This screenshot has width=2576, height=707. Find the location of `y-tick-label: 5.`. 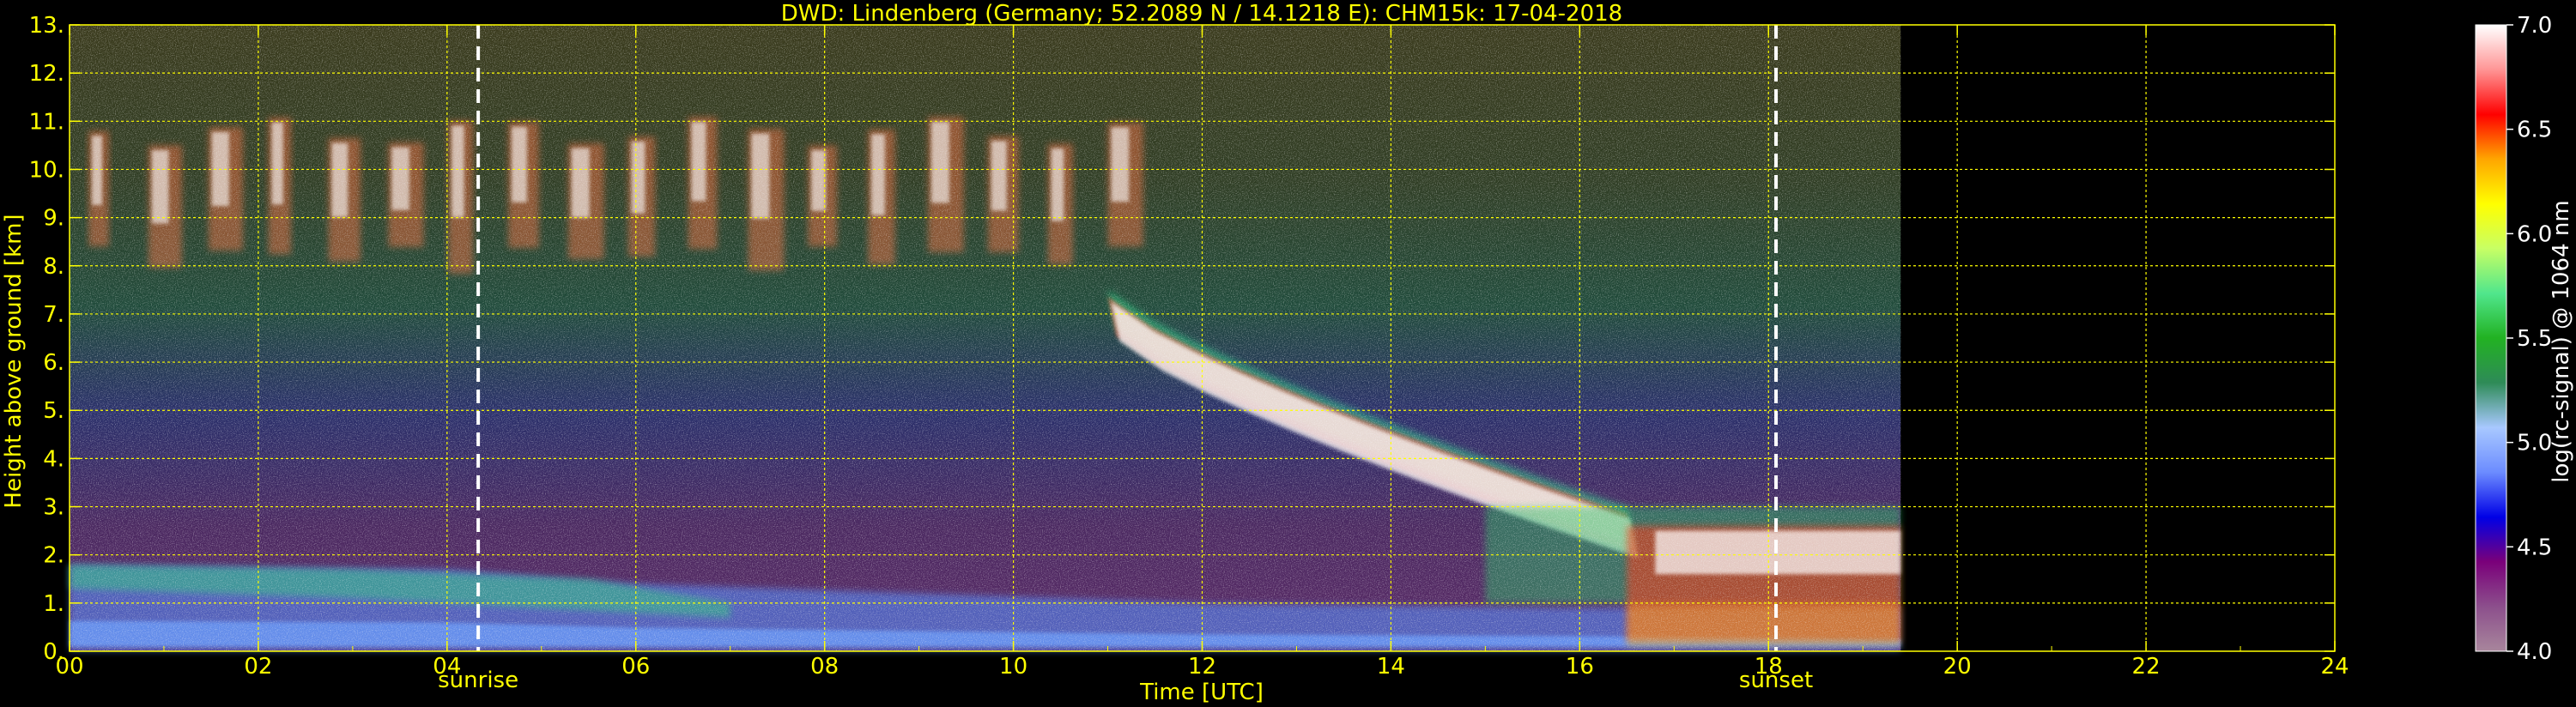

y-tick-label: 5. is located at coordinates (53, 411).